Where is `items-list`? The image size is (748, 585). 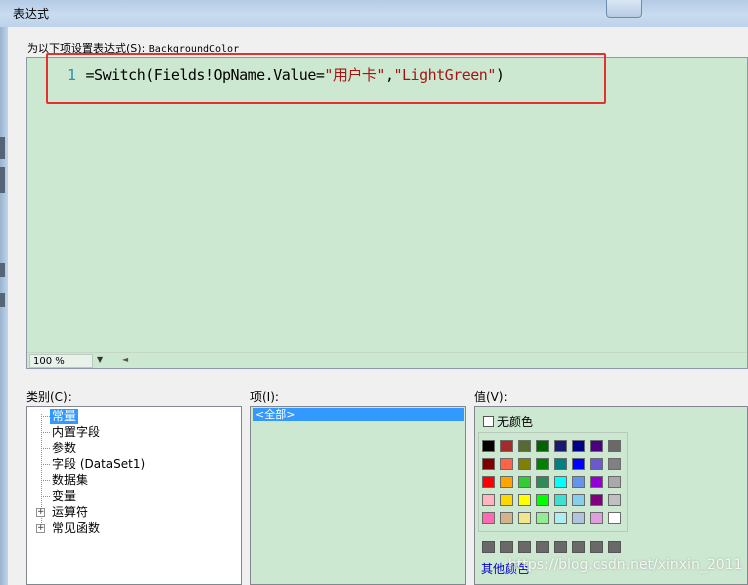
items-list is located at coordinates (358, 495).